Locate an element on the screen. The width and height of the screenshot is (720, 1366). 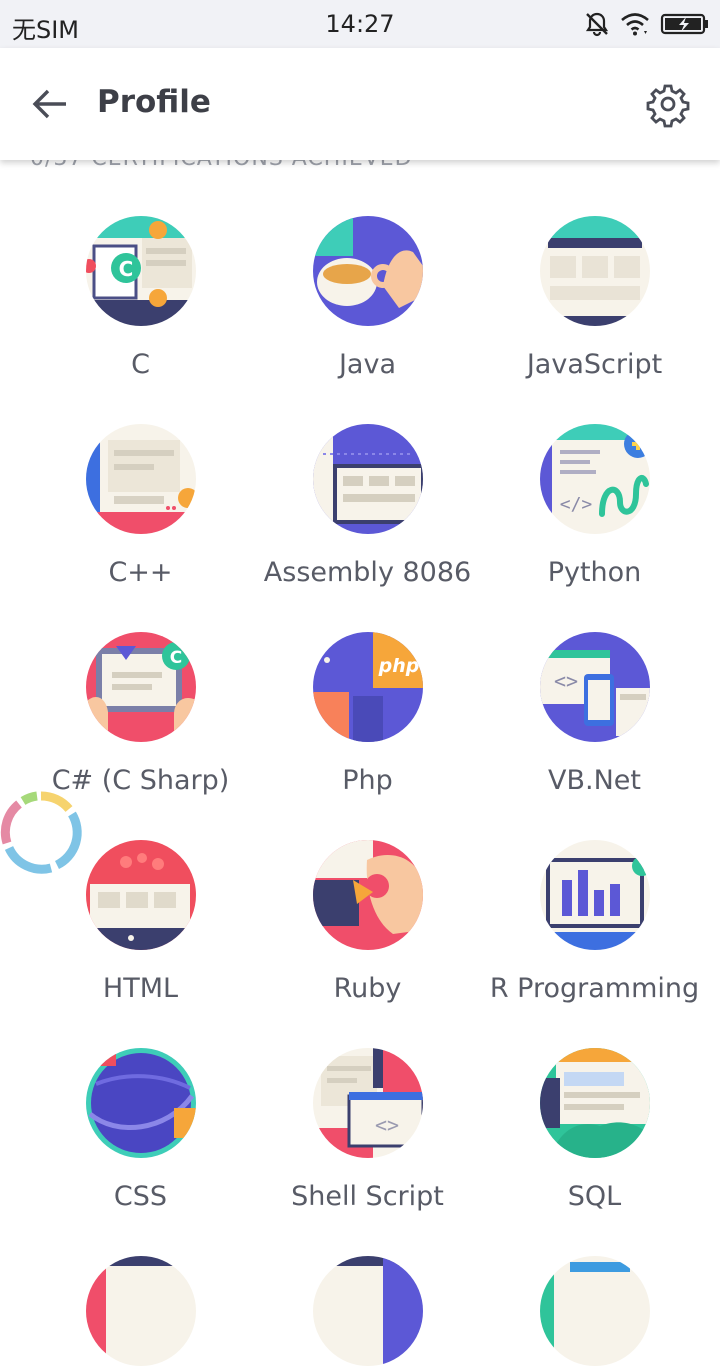
course-label: HTML is located at coordinates (140, 988).